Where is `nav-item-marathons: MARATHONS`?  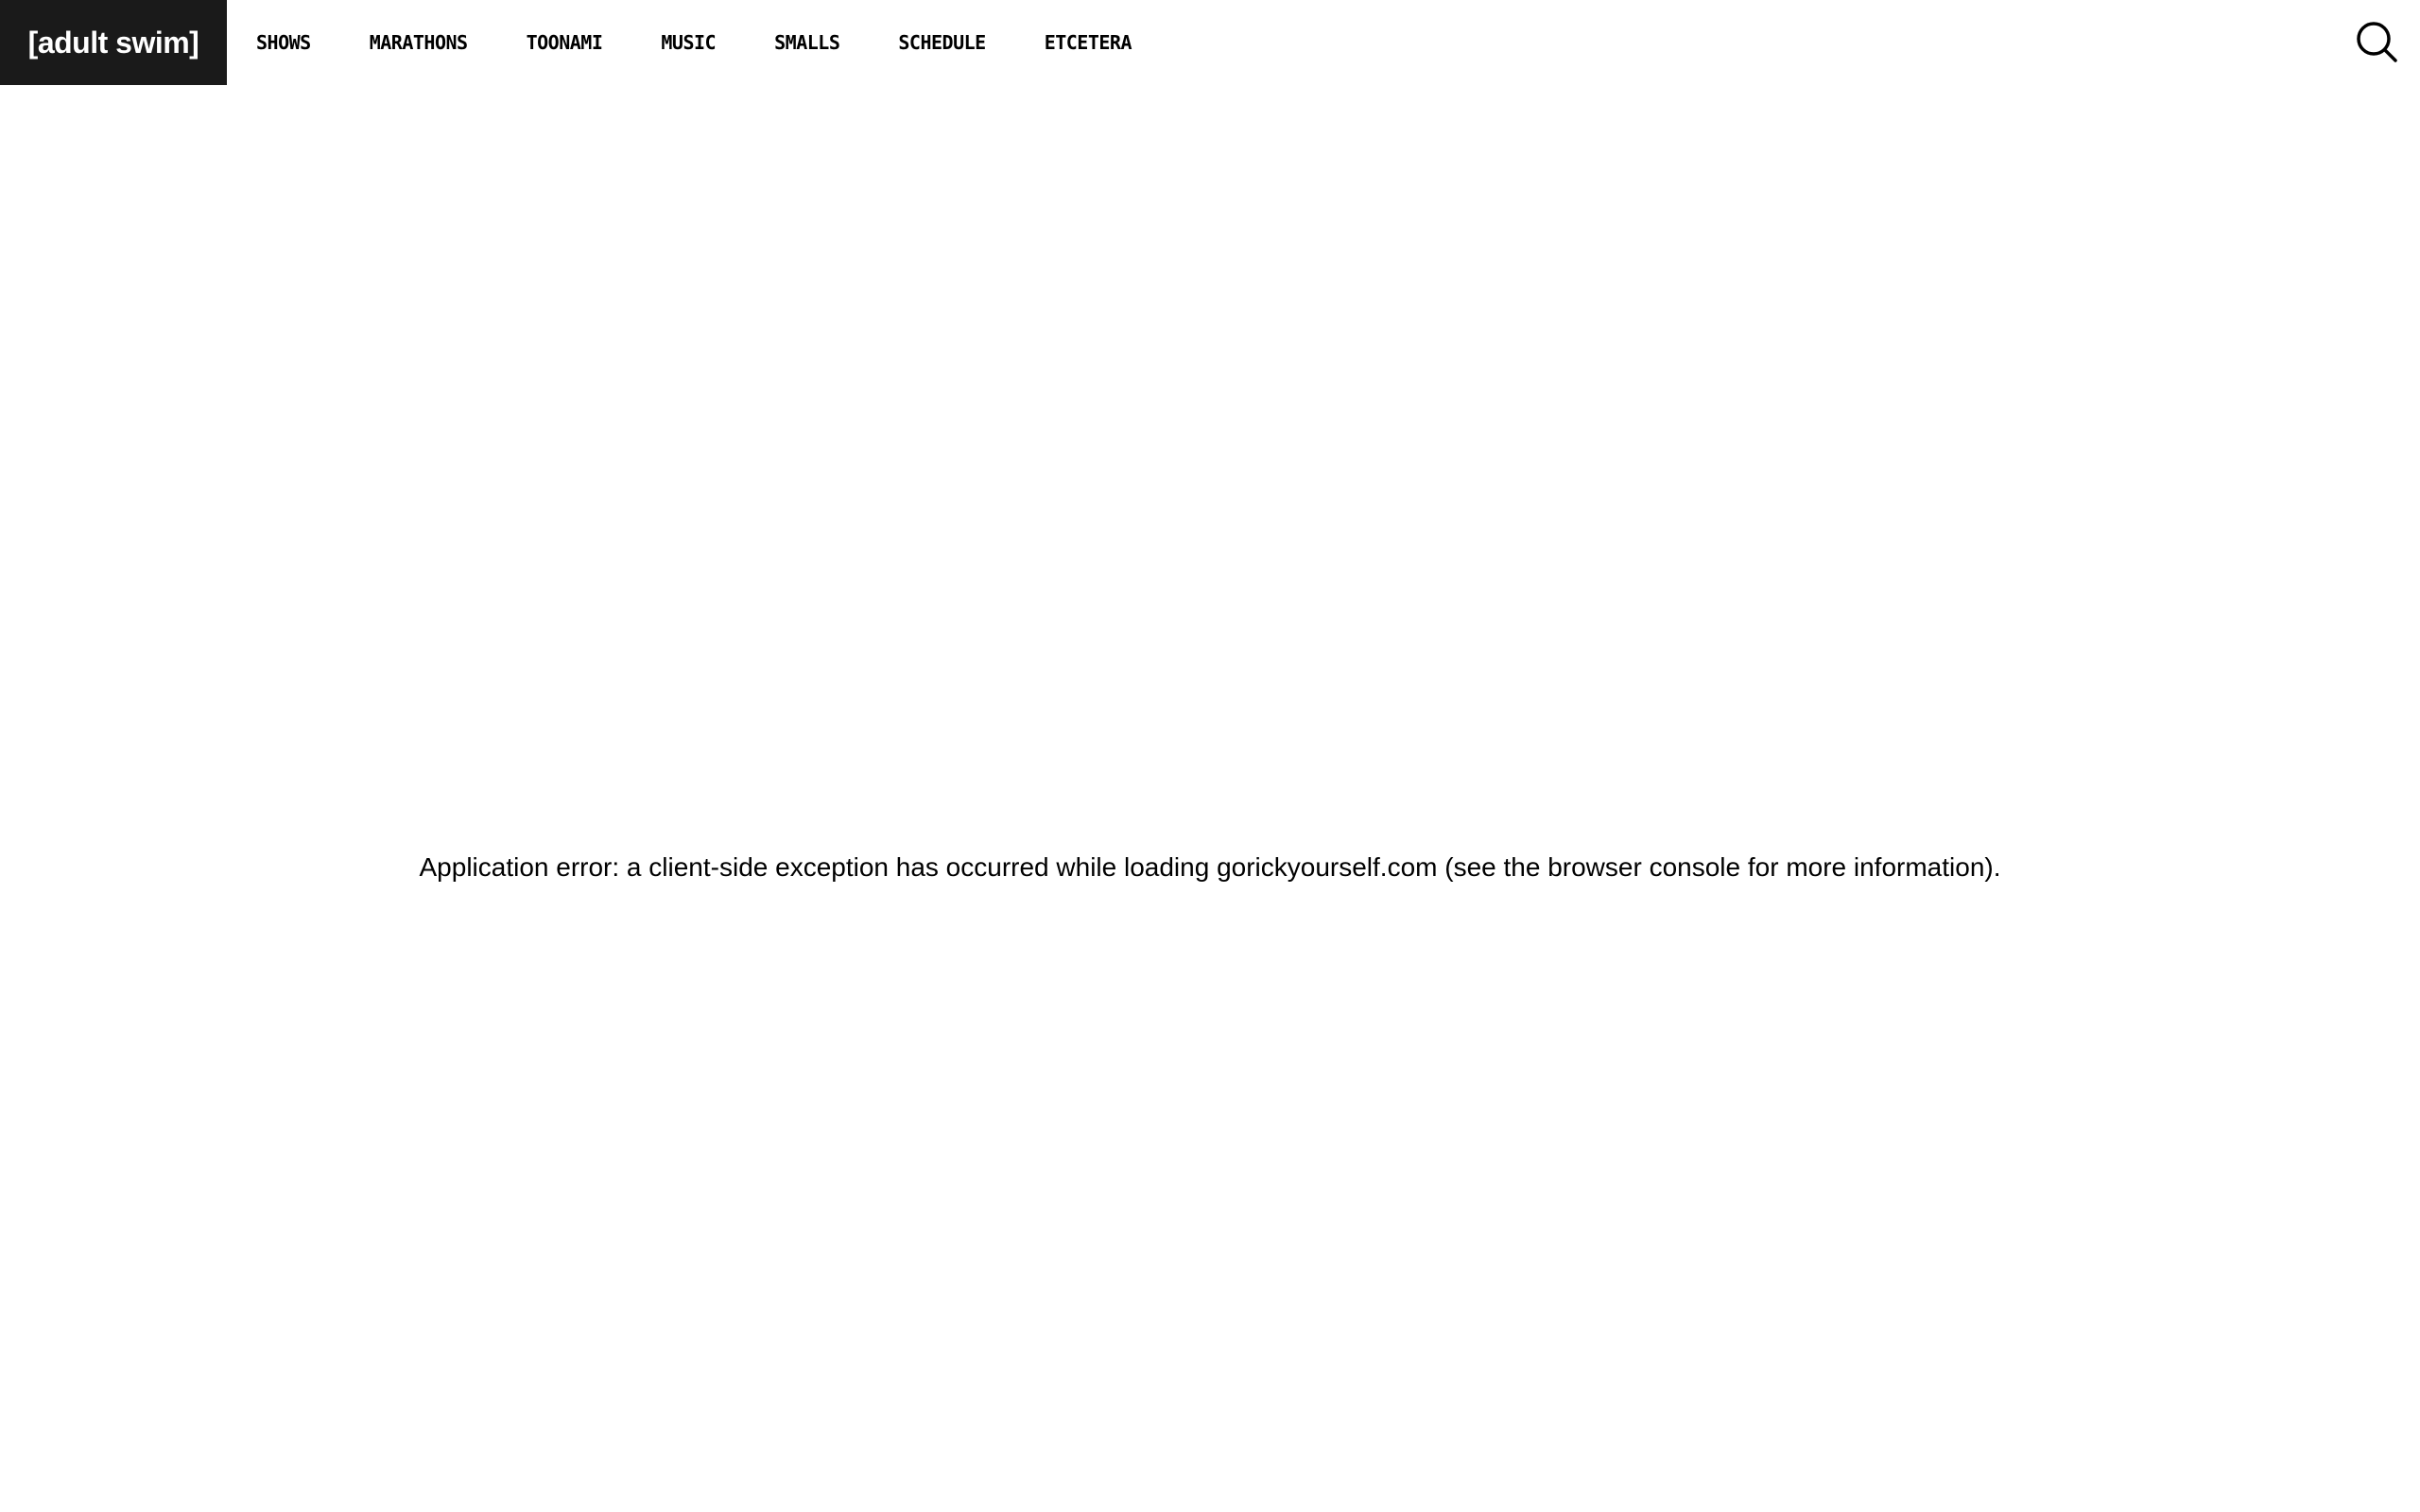 nav-item-marathons: MARATHONS is located at coordinates (419, 42).